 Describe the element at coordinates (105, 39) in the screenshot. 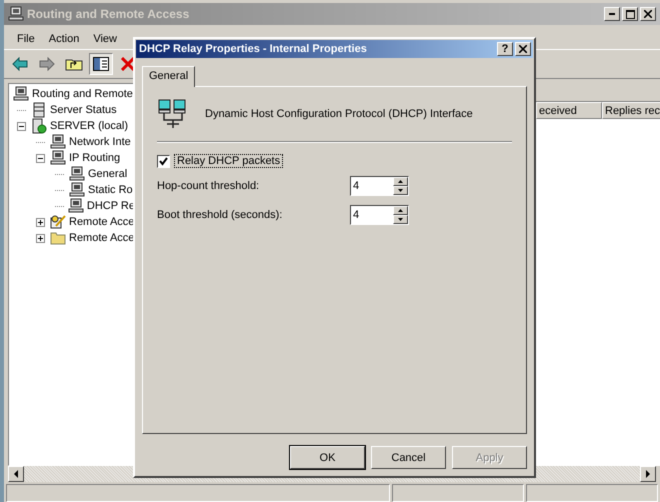

I see `menu-item: View` at that location.